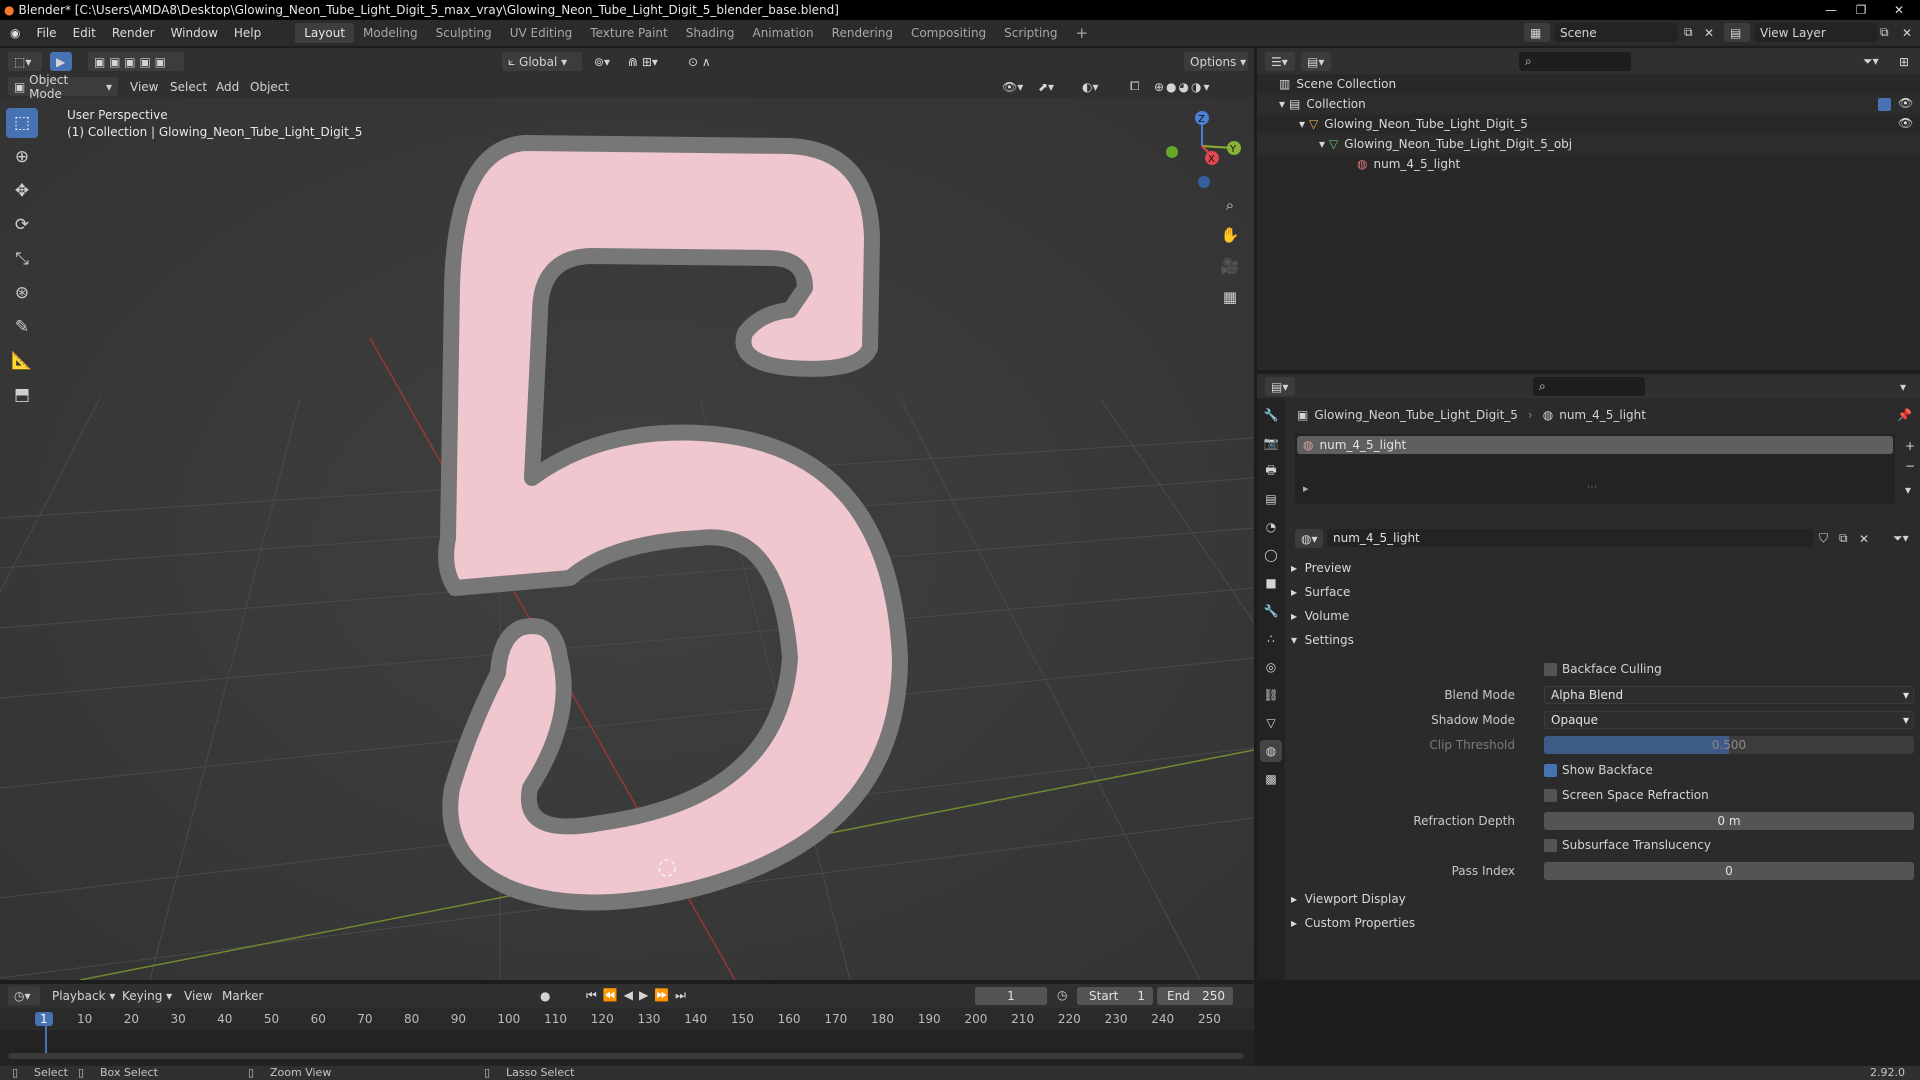  I want to click on menu-edit: Edit, so click(84, 33).